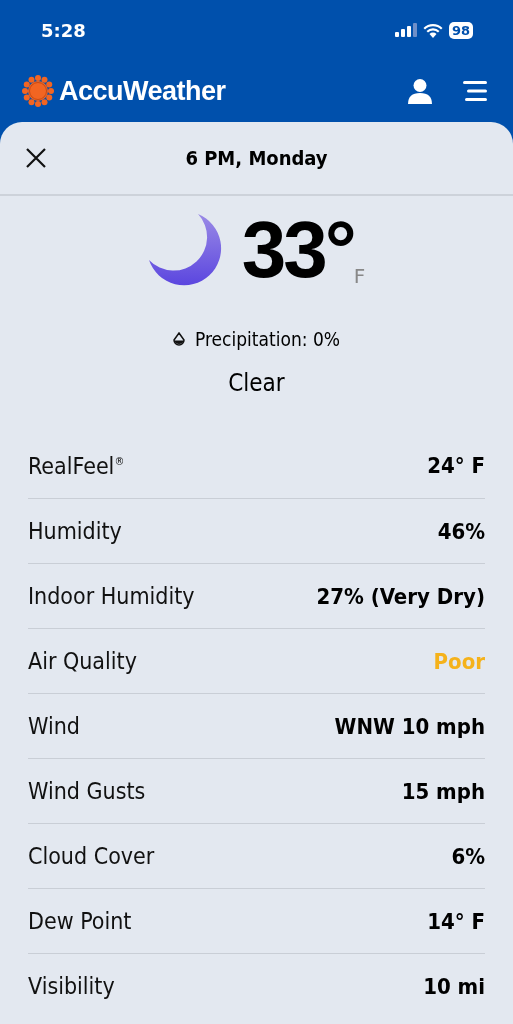 This screenshot has width=513, height=1024. What do you see at coordinates (36, 158) in the screenshot?
I see `close-icon` at bounding box center [36, 158].